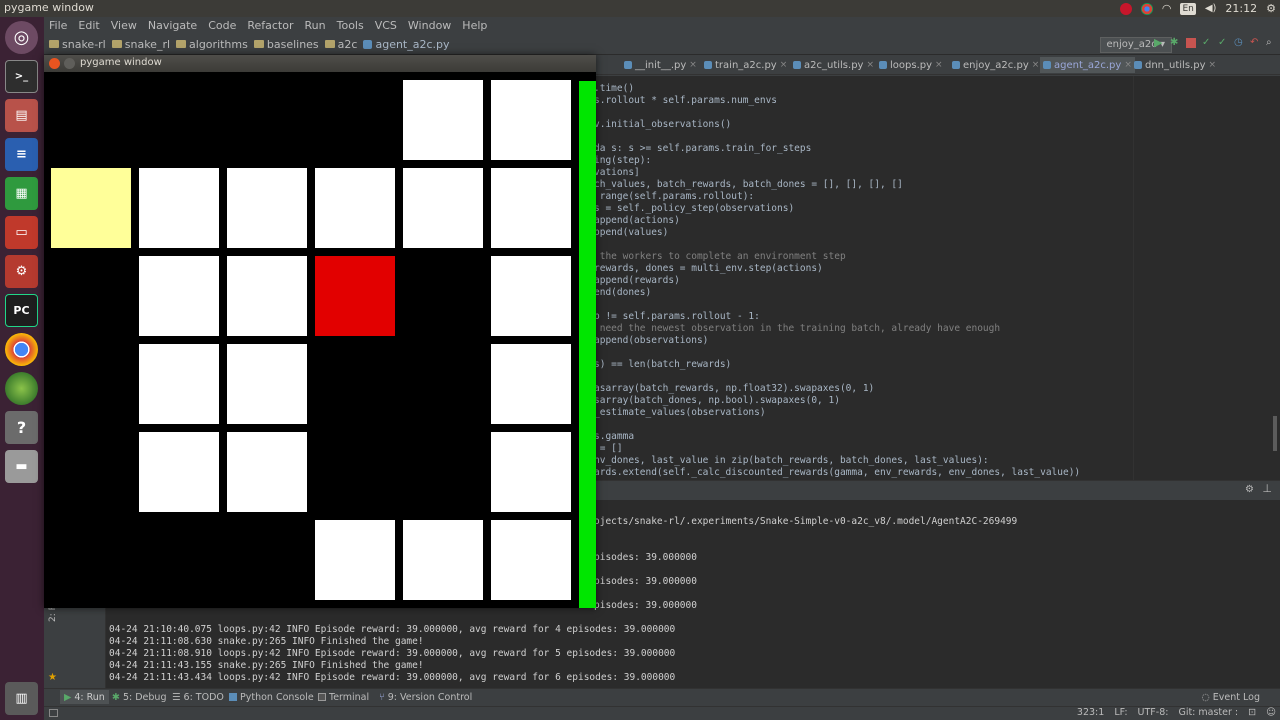 This screenshot has width=1280, height=720. What do you see at coordinates (1271, 43) in the screenshot?
I see `search-icon: ⌕` at bounding box center [1271, 43].